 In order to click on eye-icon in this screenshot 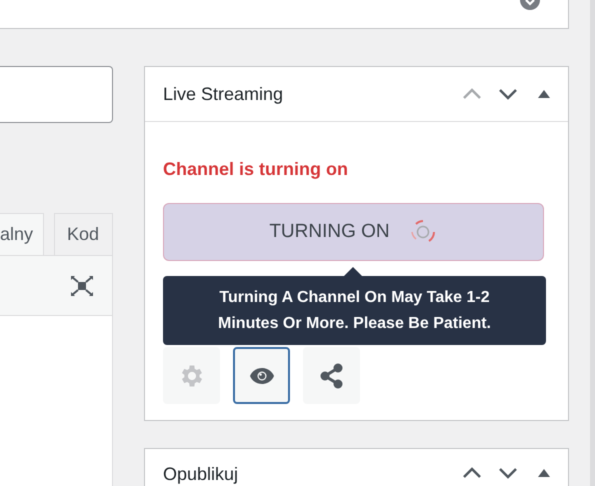, I will do `click(261, 375)`.